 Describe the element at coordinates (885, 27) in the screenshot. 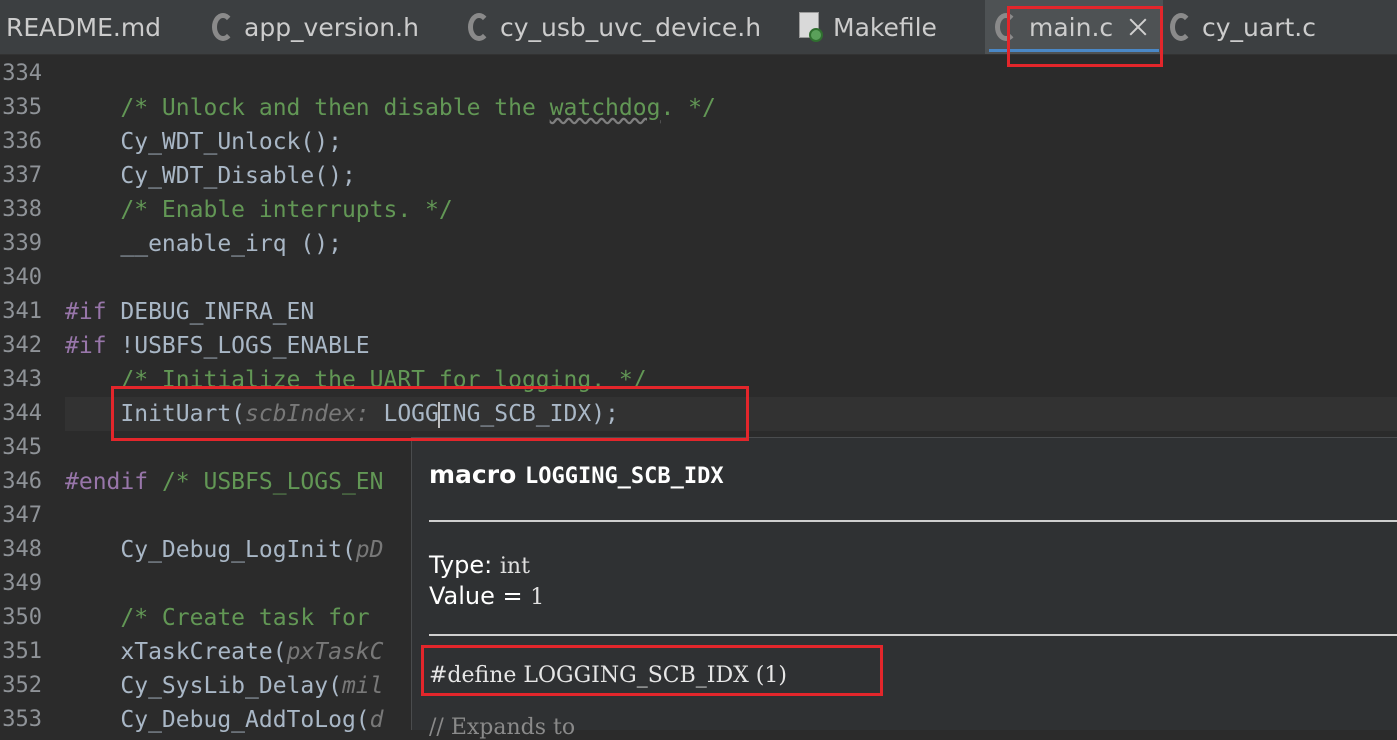

I see `tab-label: Makefile` at that location.